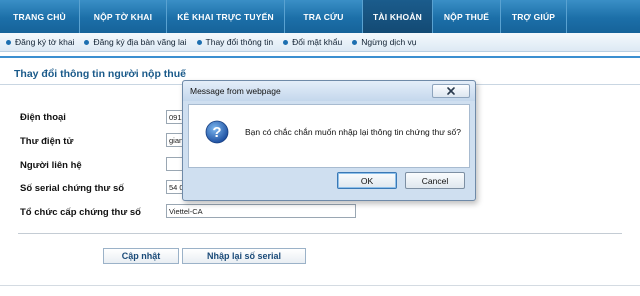 The image size is (640, 296). I want to click on nav-item-label: NỘP TỜ KHAI, so click(123, 16).